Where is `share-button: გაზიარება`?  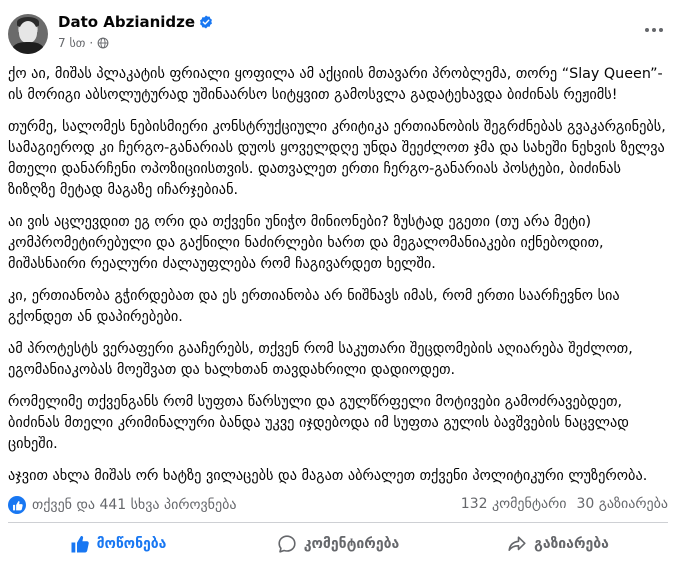
share-button: გაზიარება is located at coordinates (558, 544).